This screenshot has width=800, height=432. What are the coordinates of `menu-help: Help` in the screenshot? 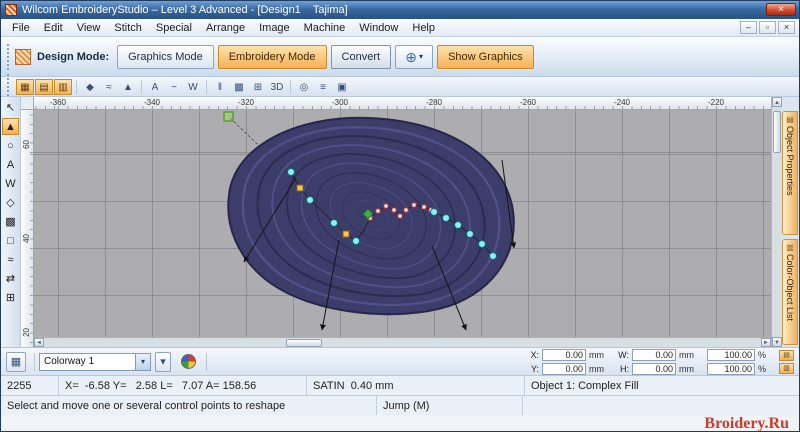 It's located at (423, 28).